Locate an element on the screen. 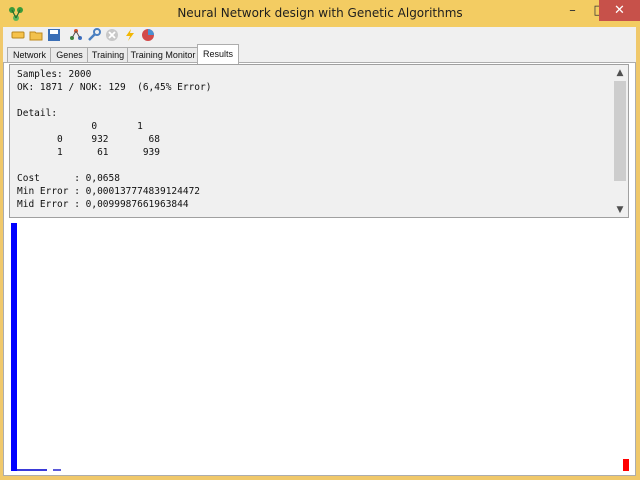  tab-genes: Genes is located at coordinates (69, 55).